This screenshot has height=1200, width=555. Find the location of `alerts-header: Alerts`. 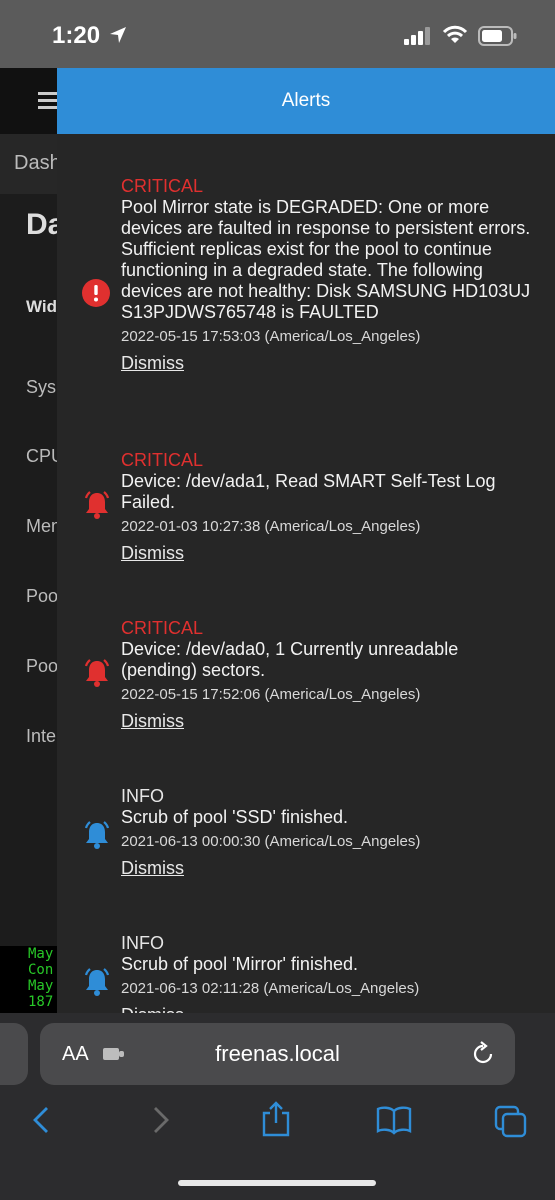

alerts-header: Alerts is located at coordinates (306, 101).